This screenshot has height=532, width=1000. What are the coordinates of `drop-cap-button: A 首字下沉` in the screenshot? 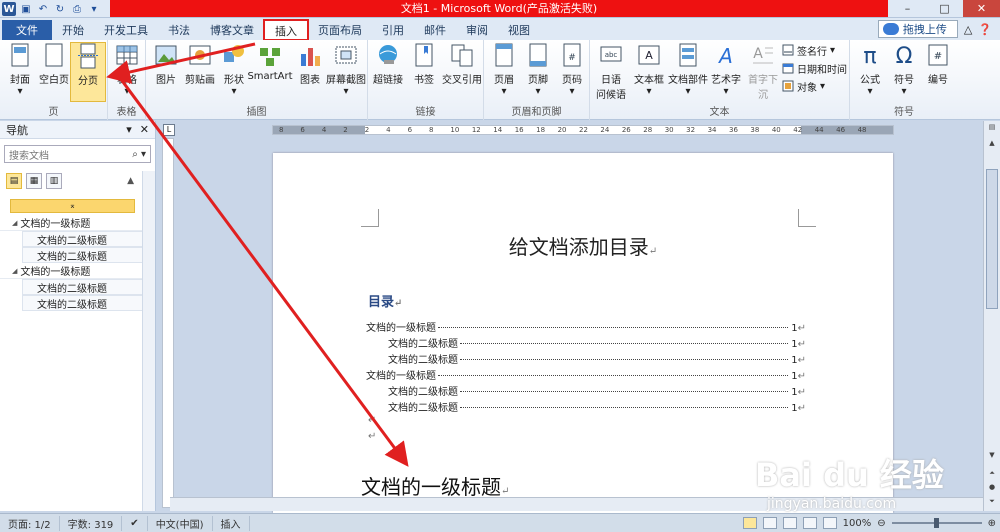 It's located at (763, 72).